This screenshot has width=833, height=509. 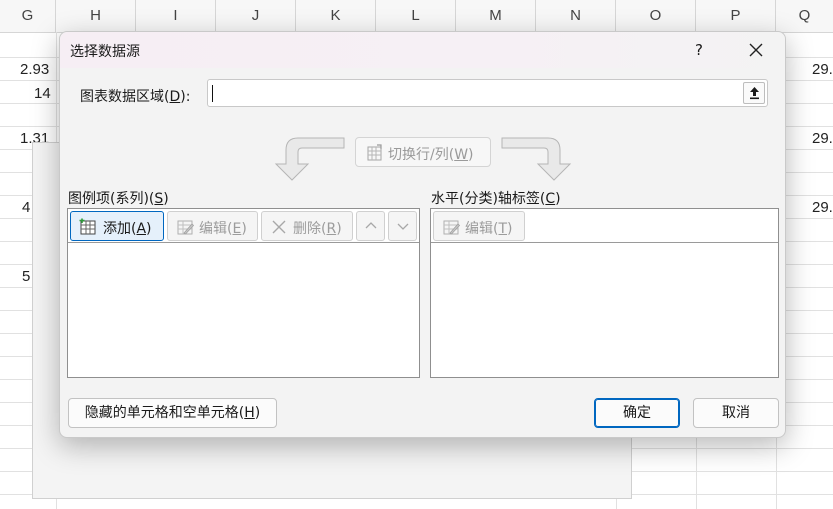 What do you see at coordinates (336, 16) in the screenshot?
I see `column-header-k: K` at bounding box center [336, 16].